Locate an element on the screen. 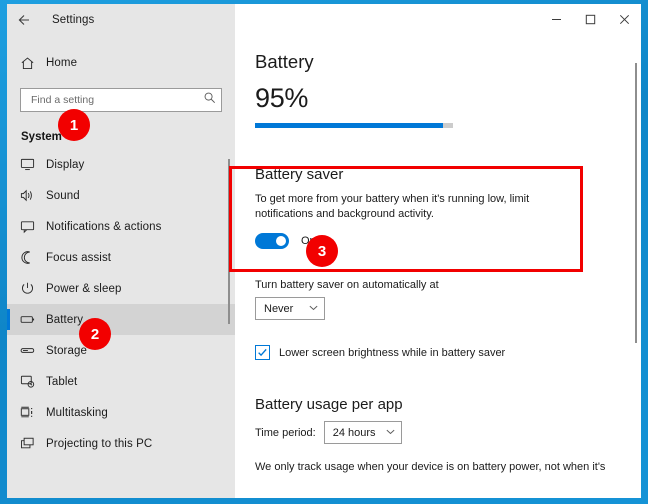 This screenshot has width=648, height=504. sidebar-item-power-sleep: Power & sleep is located at coordinates (121, 288).